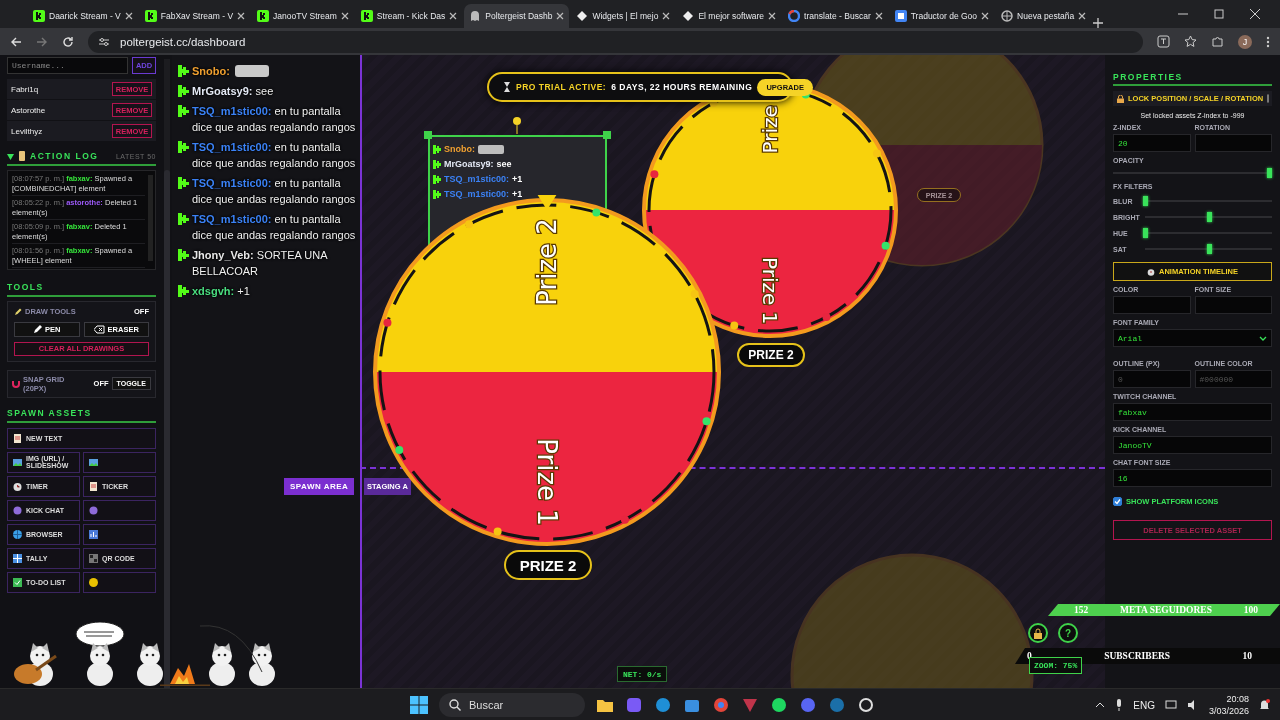 The height and width of the screenshot is (720, 1280). I want to click on zoom-level-label: ZOOM: 75%, so click(1056, 665).